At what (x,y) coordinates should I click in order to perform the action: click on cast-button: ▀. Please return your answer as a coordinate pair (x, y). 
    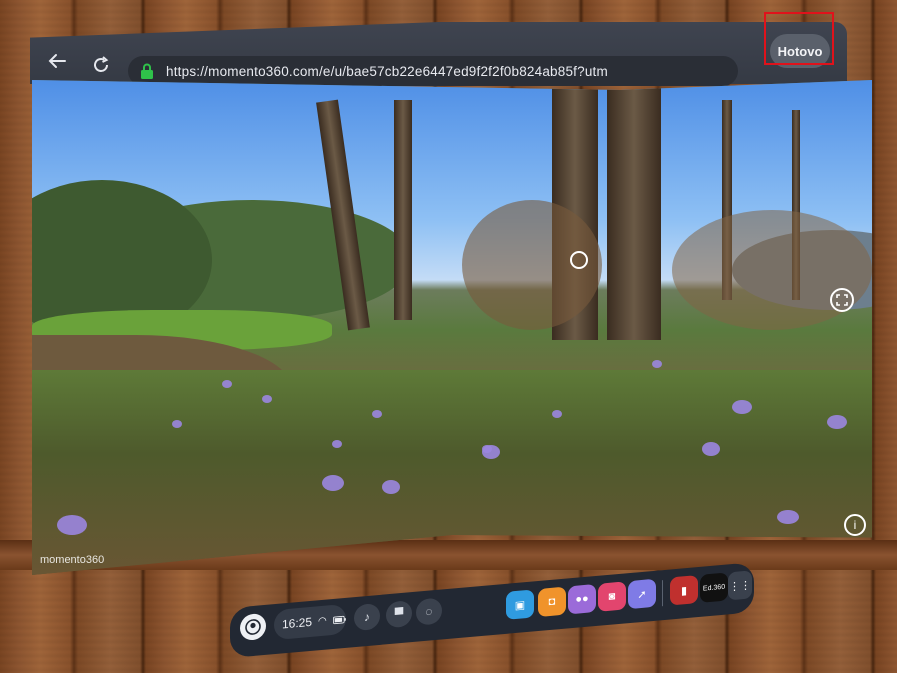
    Looking at the image, I should click on (399, 614).